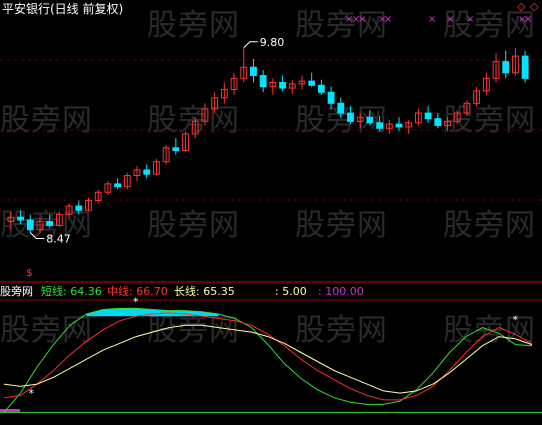 This screenshot has height=425, width=542. Describe the element at coordinates (71, 291) in the screenshot. I see `short-line-label: 短线: 64.36` at that location.